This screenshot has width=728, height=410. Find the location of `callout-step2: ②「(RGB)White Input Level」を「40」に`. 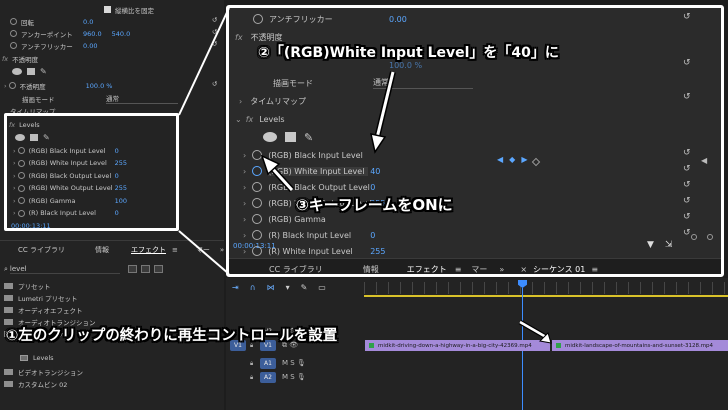

callout-step2: ②「(RGB)White Input Level」を「40」に is located at coordinates (408, 53).